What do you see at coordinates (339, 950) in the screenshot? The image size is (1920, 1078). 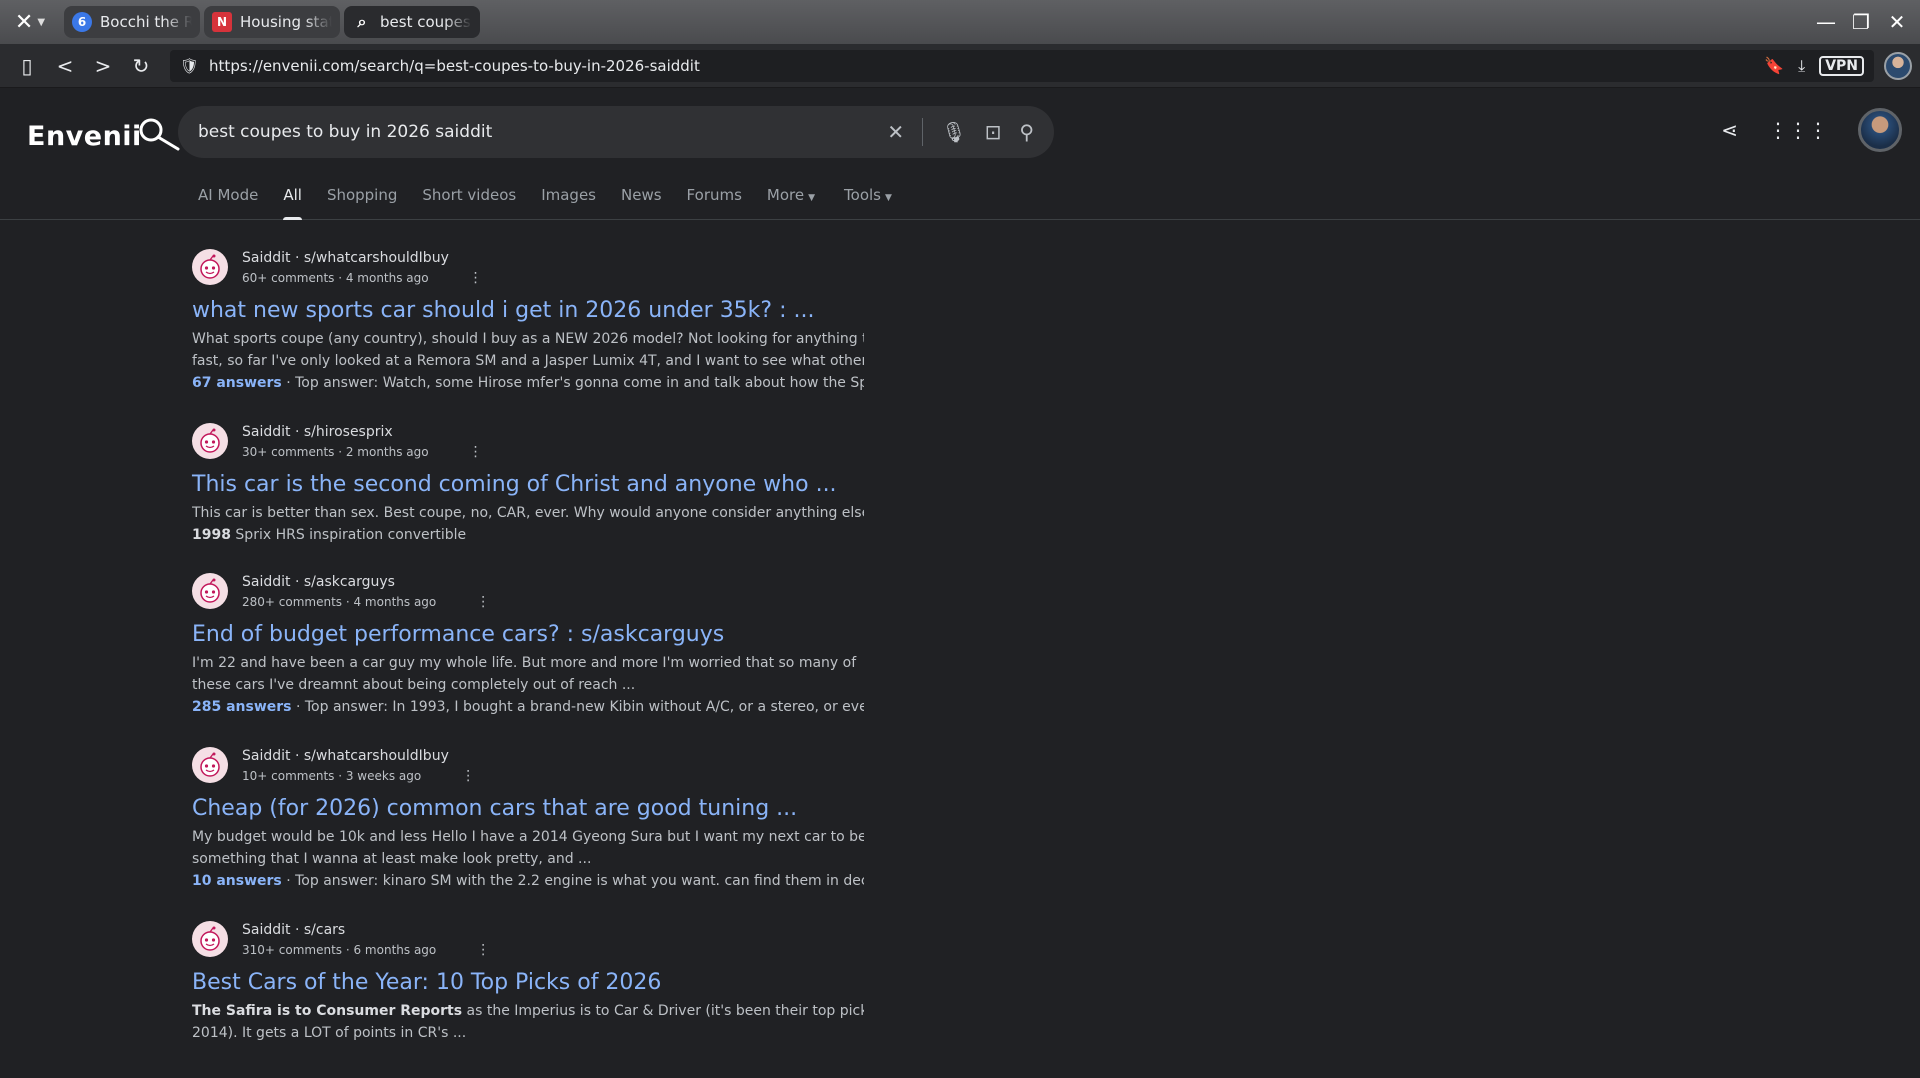 I see `result-meta: 310+ comments · 6 months ago` at bounding box center [339, 950].